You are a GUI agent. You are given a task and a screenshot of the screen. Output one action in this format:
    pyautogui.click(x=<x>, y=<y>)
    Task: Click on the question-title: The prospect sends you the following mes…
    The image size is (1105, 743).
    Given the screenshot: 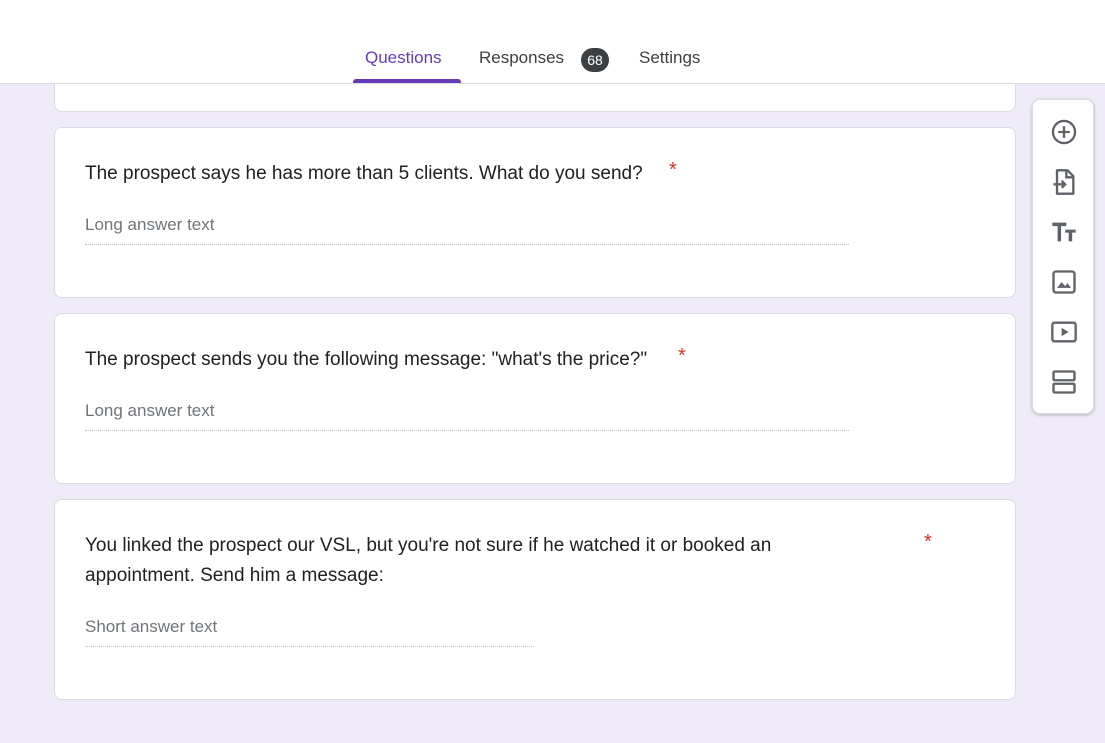 What is the action you would take?
    pyautogui.click(x=366, y=360)
    